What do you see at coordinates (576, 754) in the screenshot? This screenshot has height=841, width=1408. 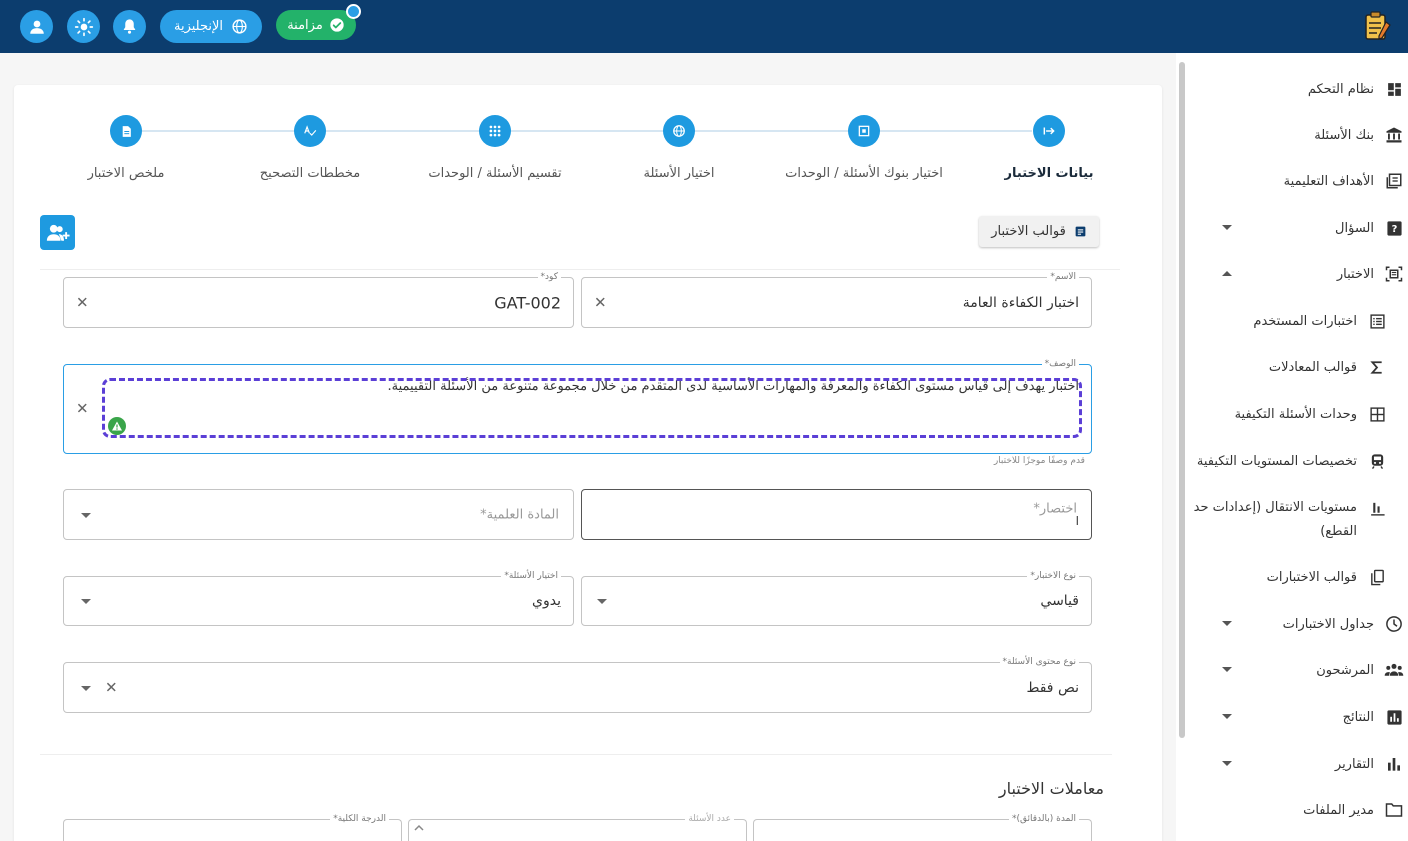 I see `section-divider` at bounding box center [576, 754].